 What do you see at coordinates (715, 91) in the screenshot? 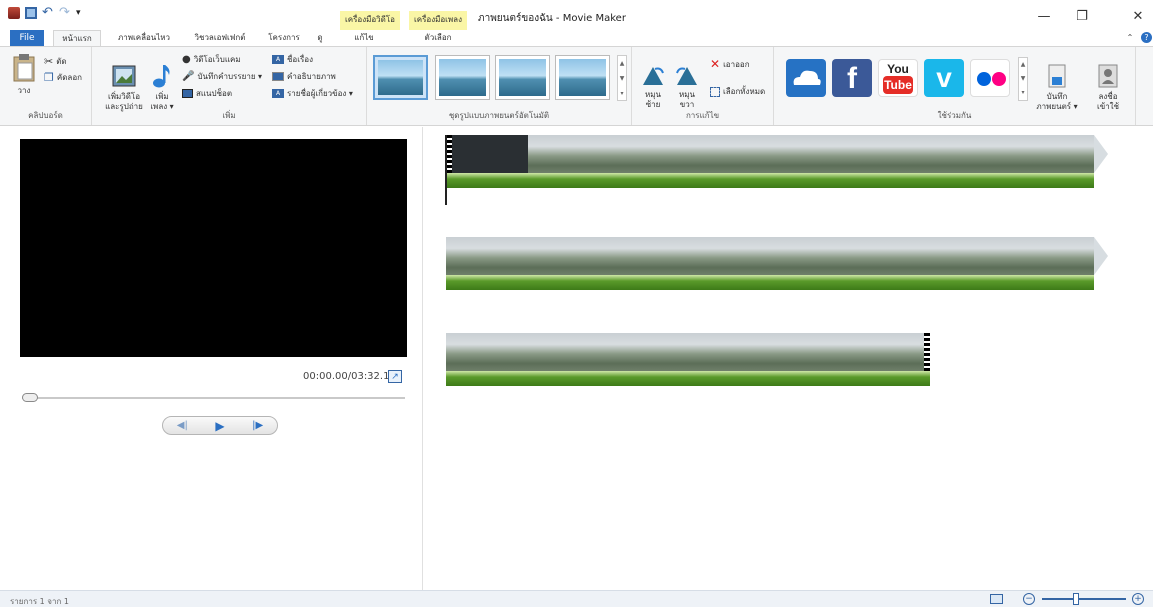
I see `select-all-icon` at bounding box center [715, 91].